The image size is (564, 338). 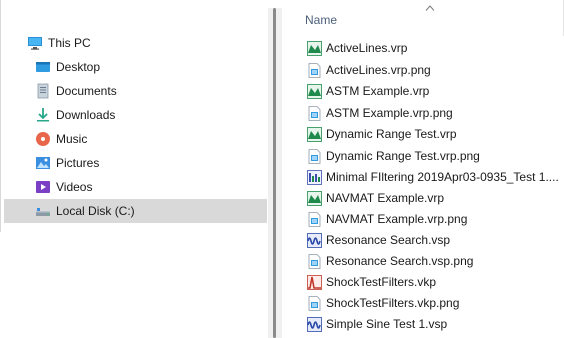 I want to click on file-name: Dynamic Range Test.vrp.png, so click(x=403, y=156).